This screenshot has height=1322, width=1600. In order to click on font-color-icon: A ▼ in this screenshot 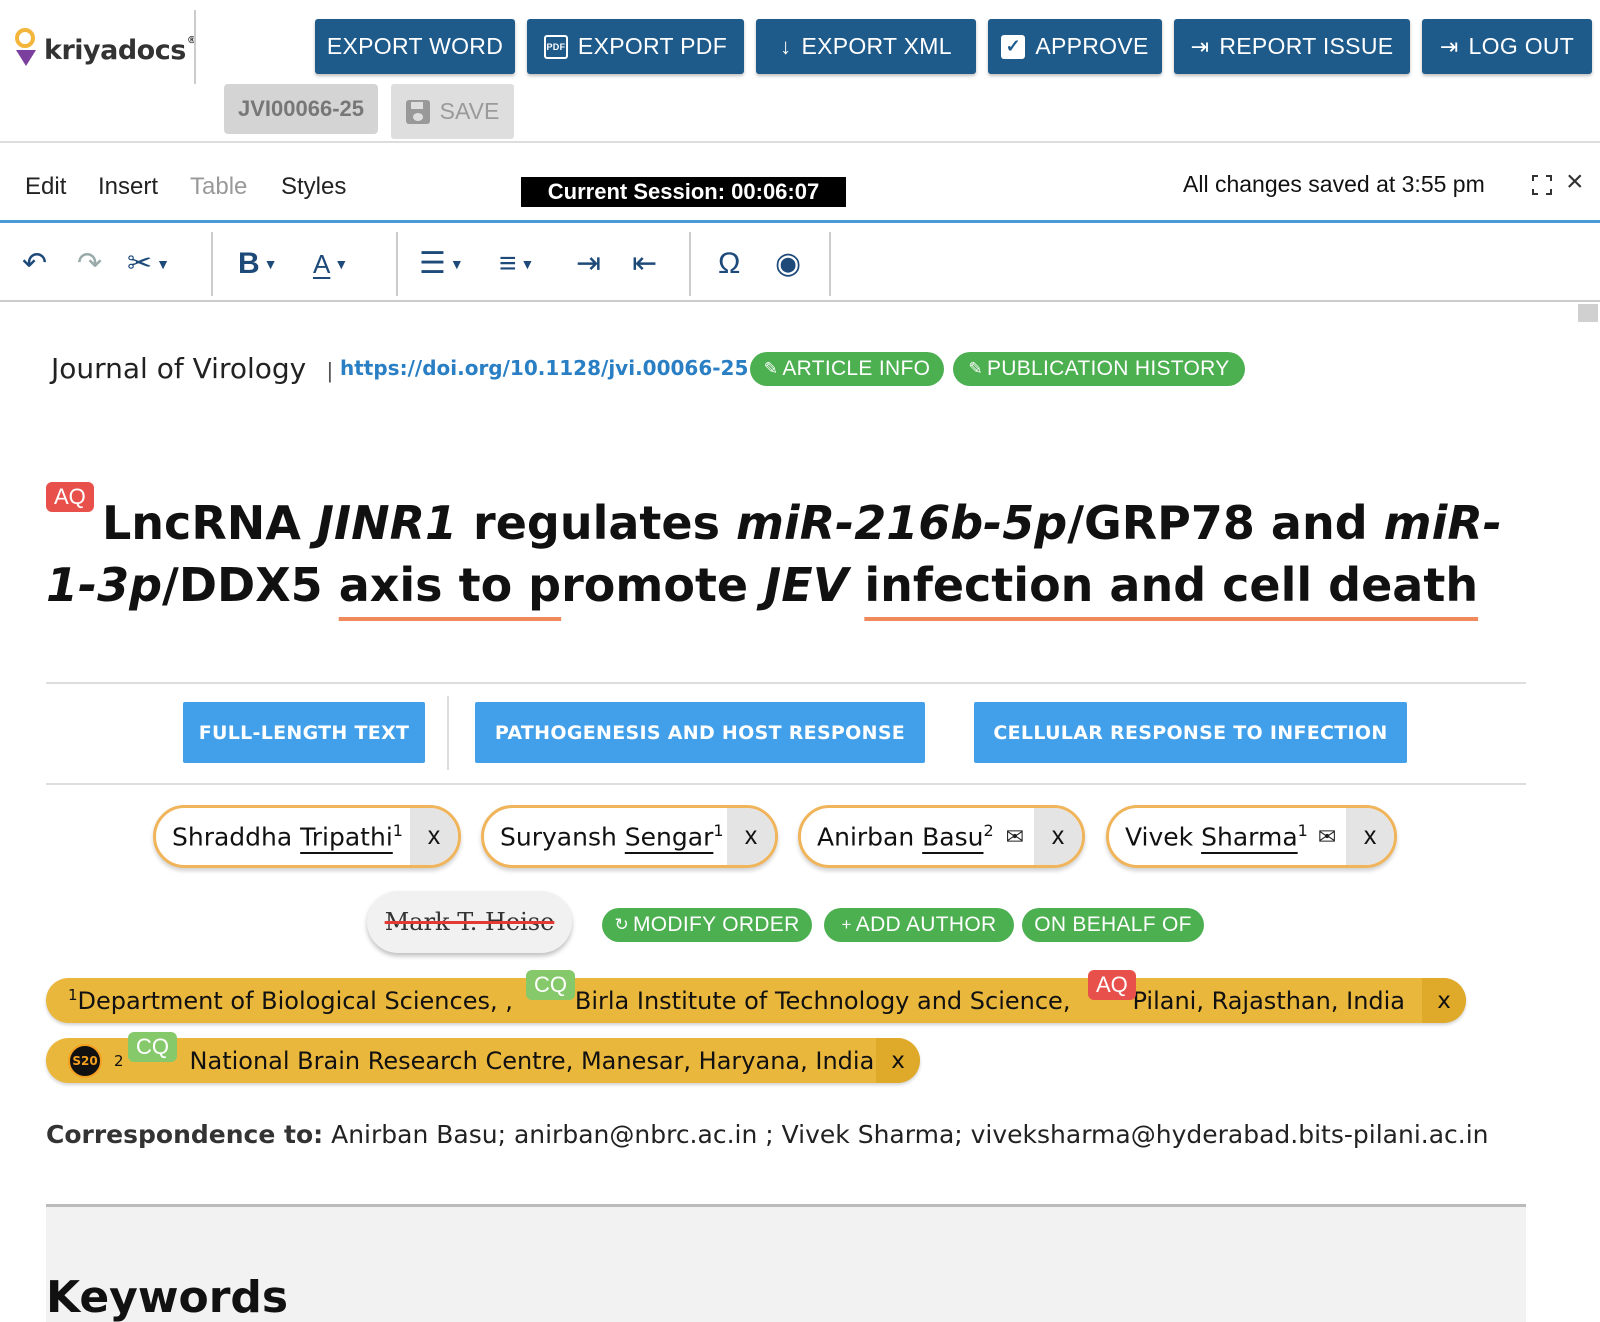, I will do `click(330, 264)`.